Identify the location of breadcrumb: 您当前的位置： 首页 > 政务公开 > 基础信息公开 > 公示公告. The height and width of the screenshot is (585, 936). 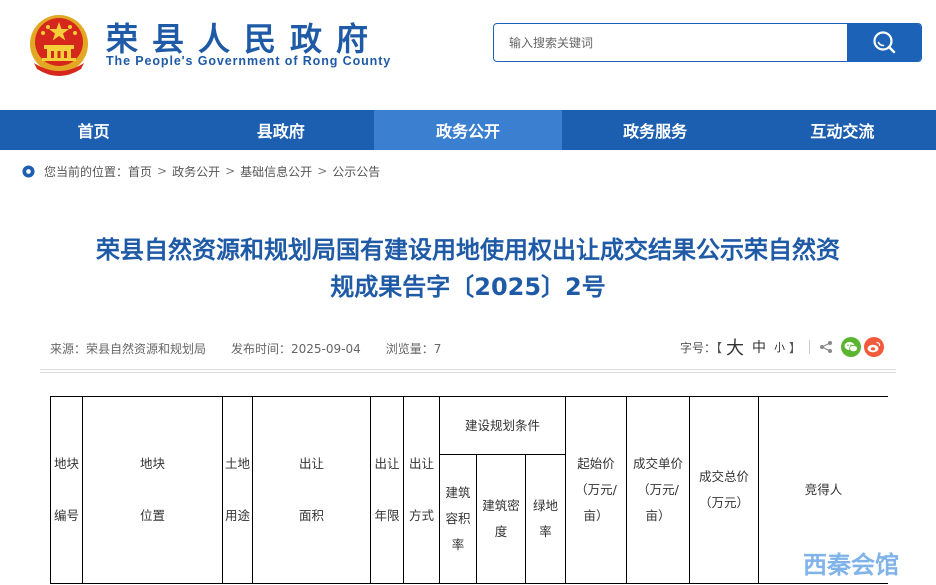
(201, 171).